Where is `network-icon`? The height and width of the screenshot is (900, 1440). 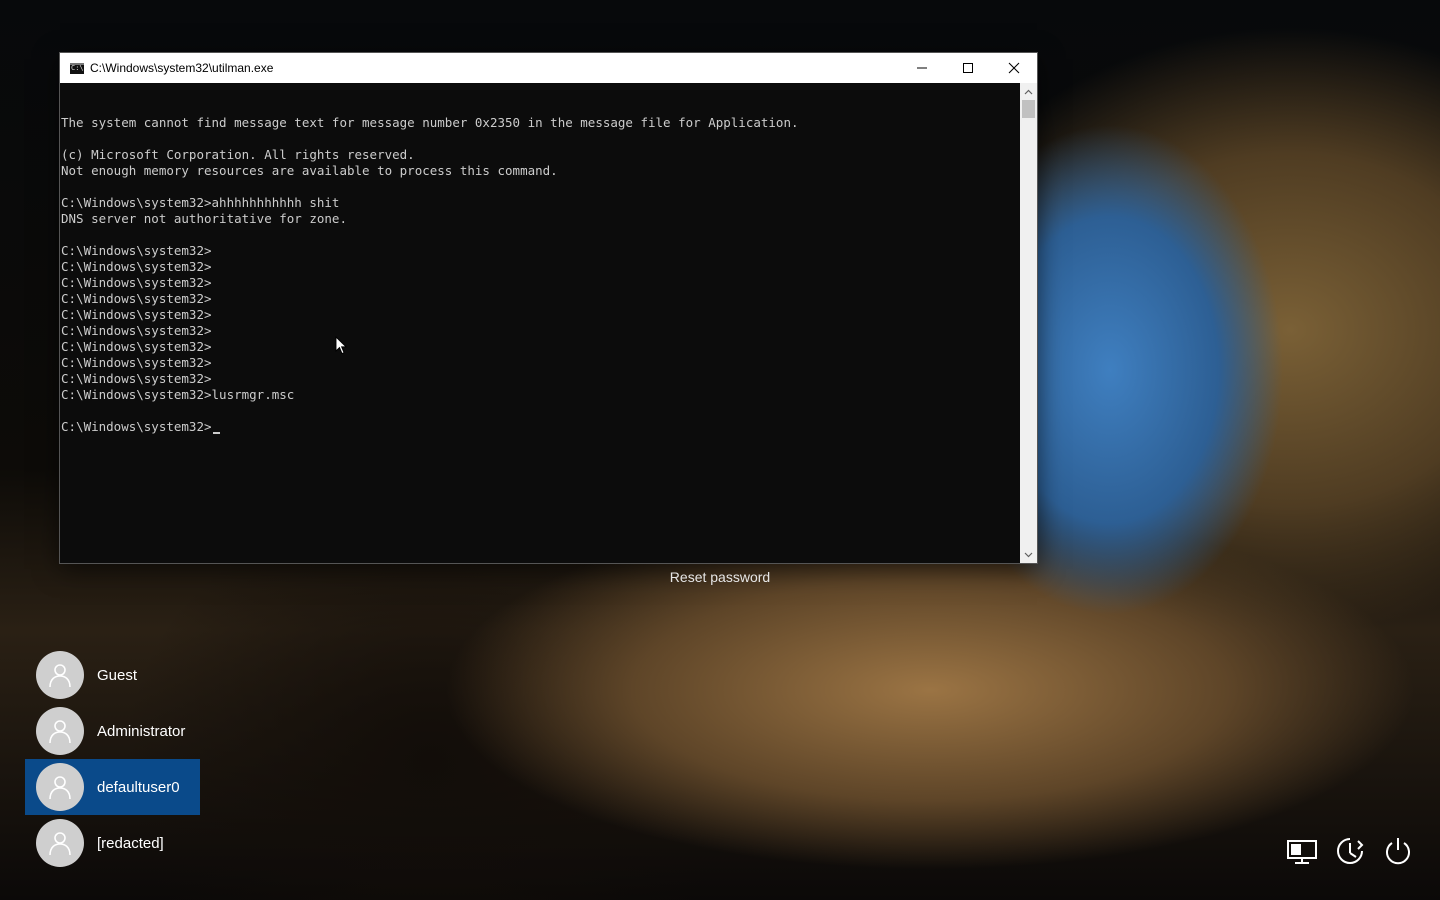
network-icon is located at coordinates (1302, 852).